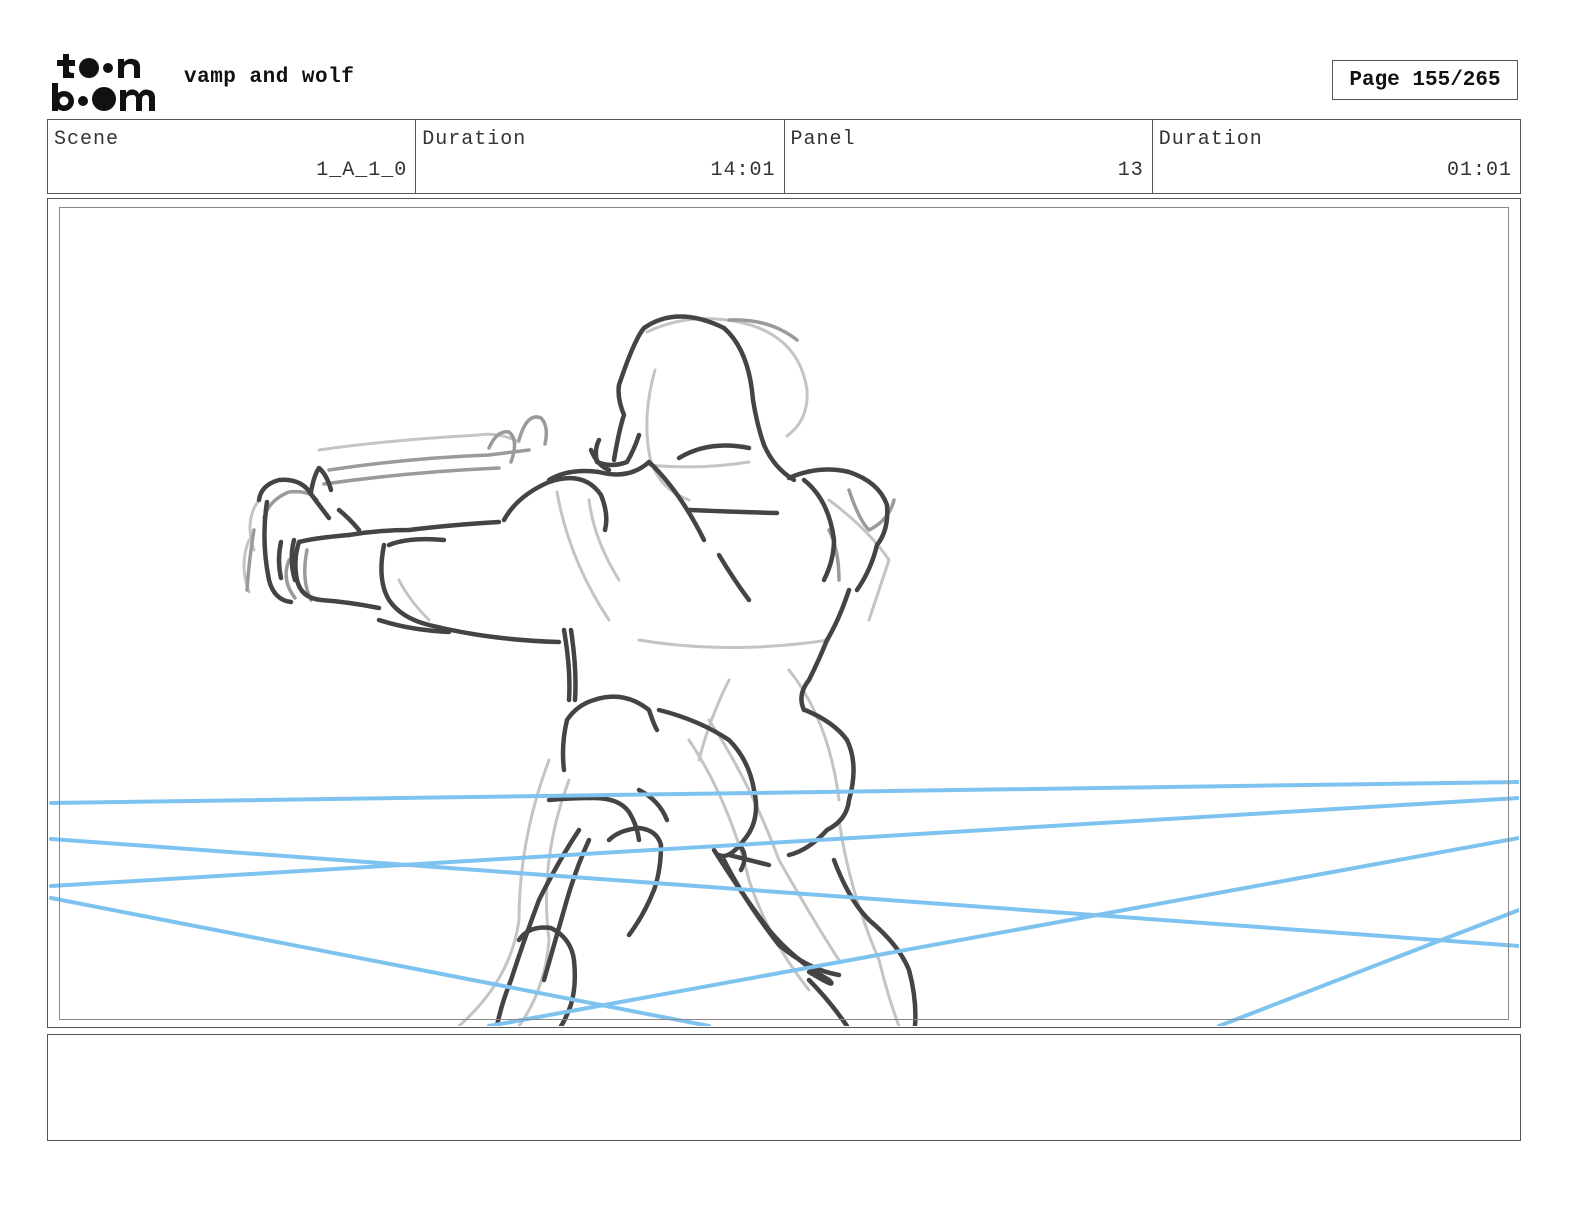  I want to click on scene-label: Scene, so click(87, 139).